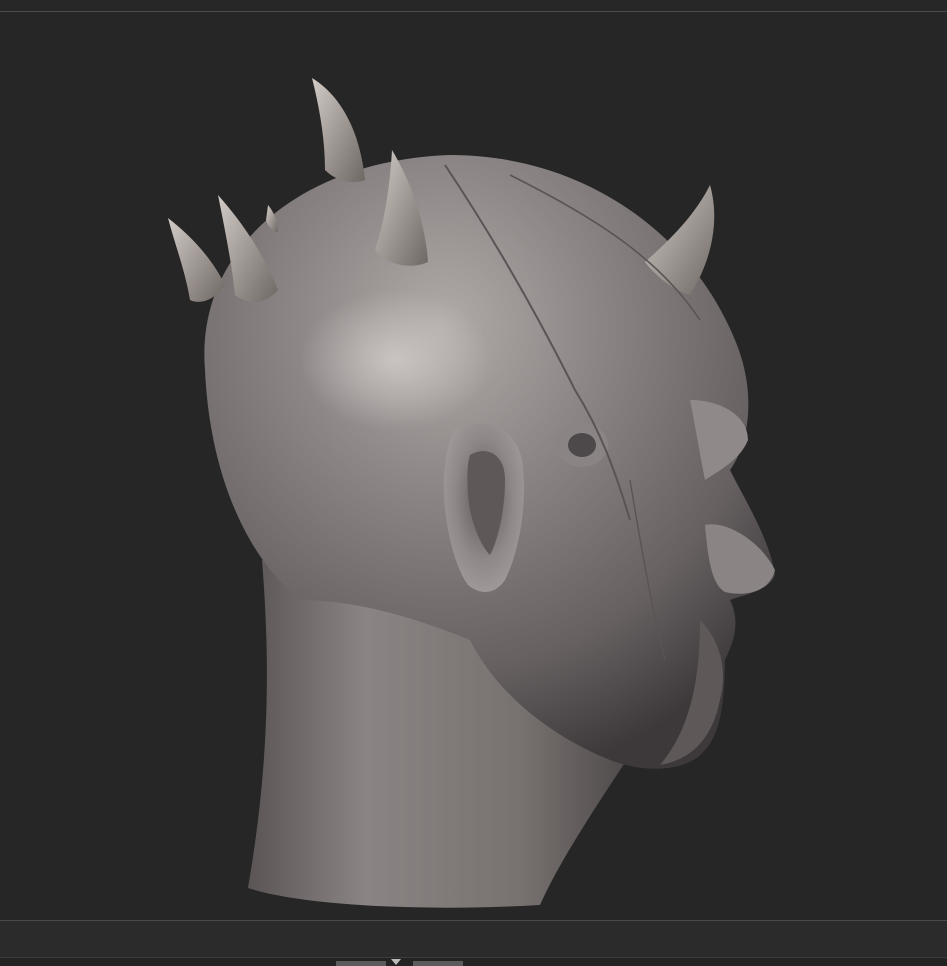  What do you see at coordinates (438, 963) in the screenshot?
I see `scroll-handle-right` at bounding box center [438, 963].